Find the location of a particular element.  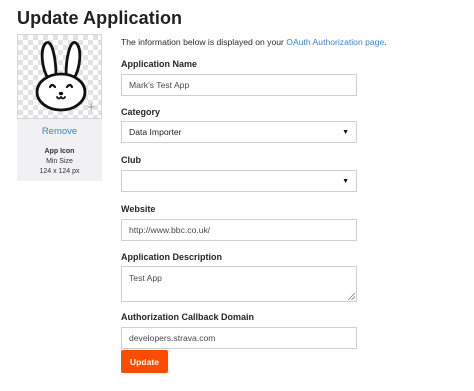

bunny-icon is located at coordinates (61, 76).